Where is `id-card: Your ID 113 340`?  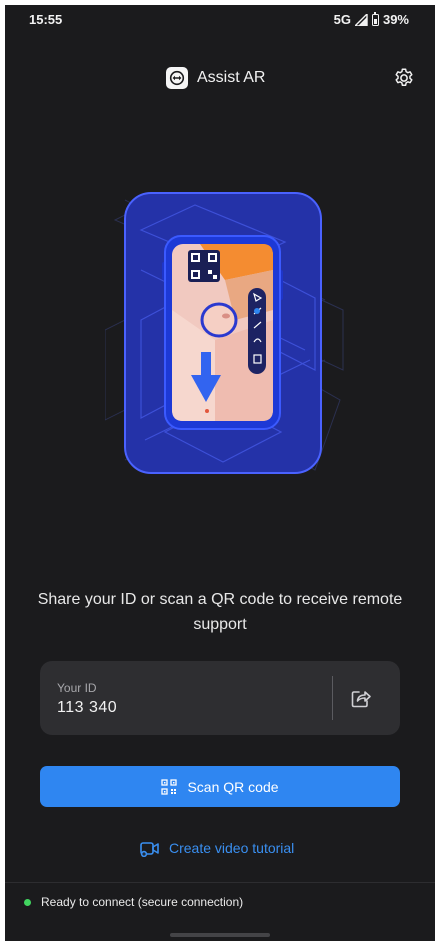 id-card: Your ID 113 340 is located at coordinates (220, 698).